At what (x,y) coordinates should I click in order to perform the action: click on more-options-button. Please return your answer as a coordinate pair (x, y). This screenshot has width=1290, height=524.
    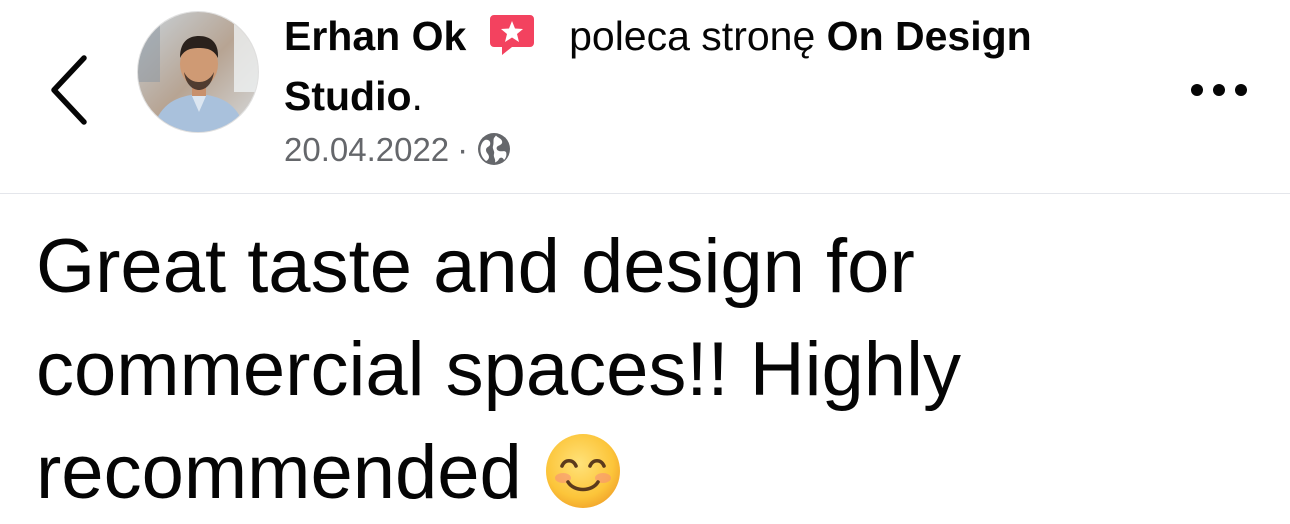
    Looking at the image, I should click on (1219, 90).